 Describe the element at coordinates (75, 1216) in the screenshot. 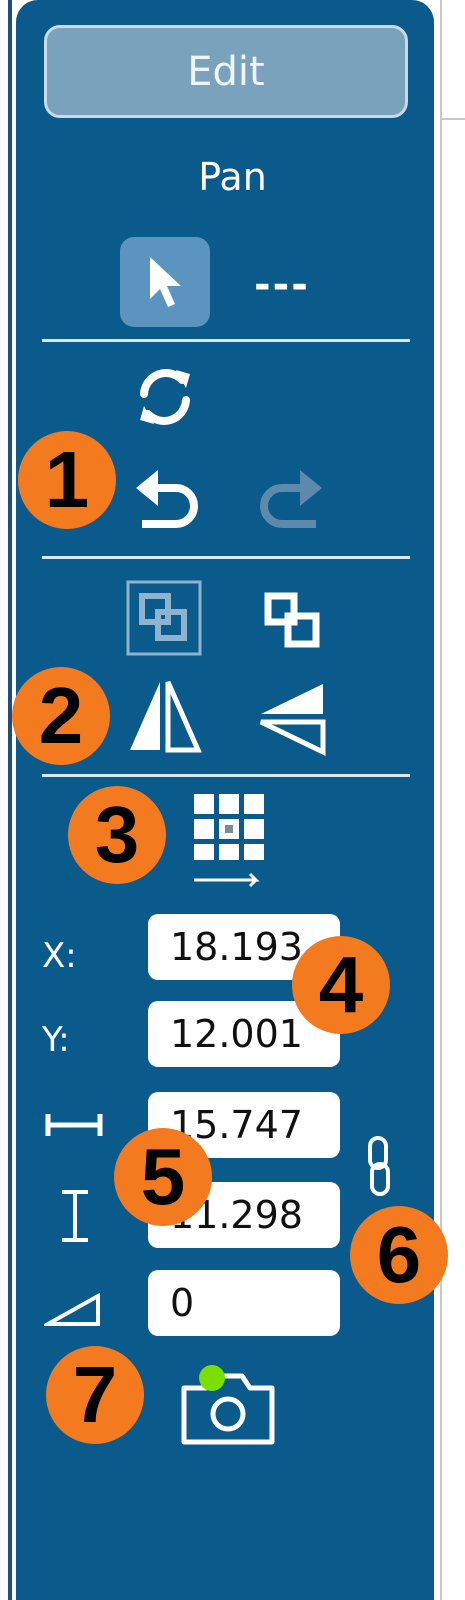

I see `height-icon` at that location.